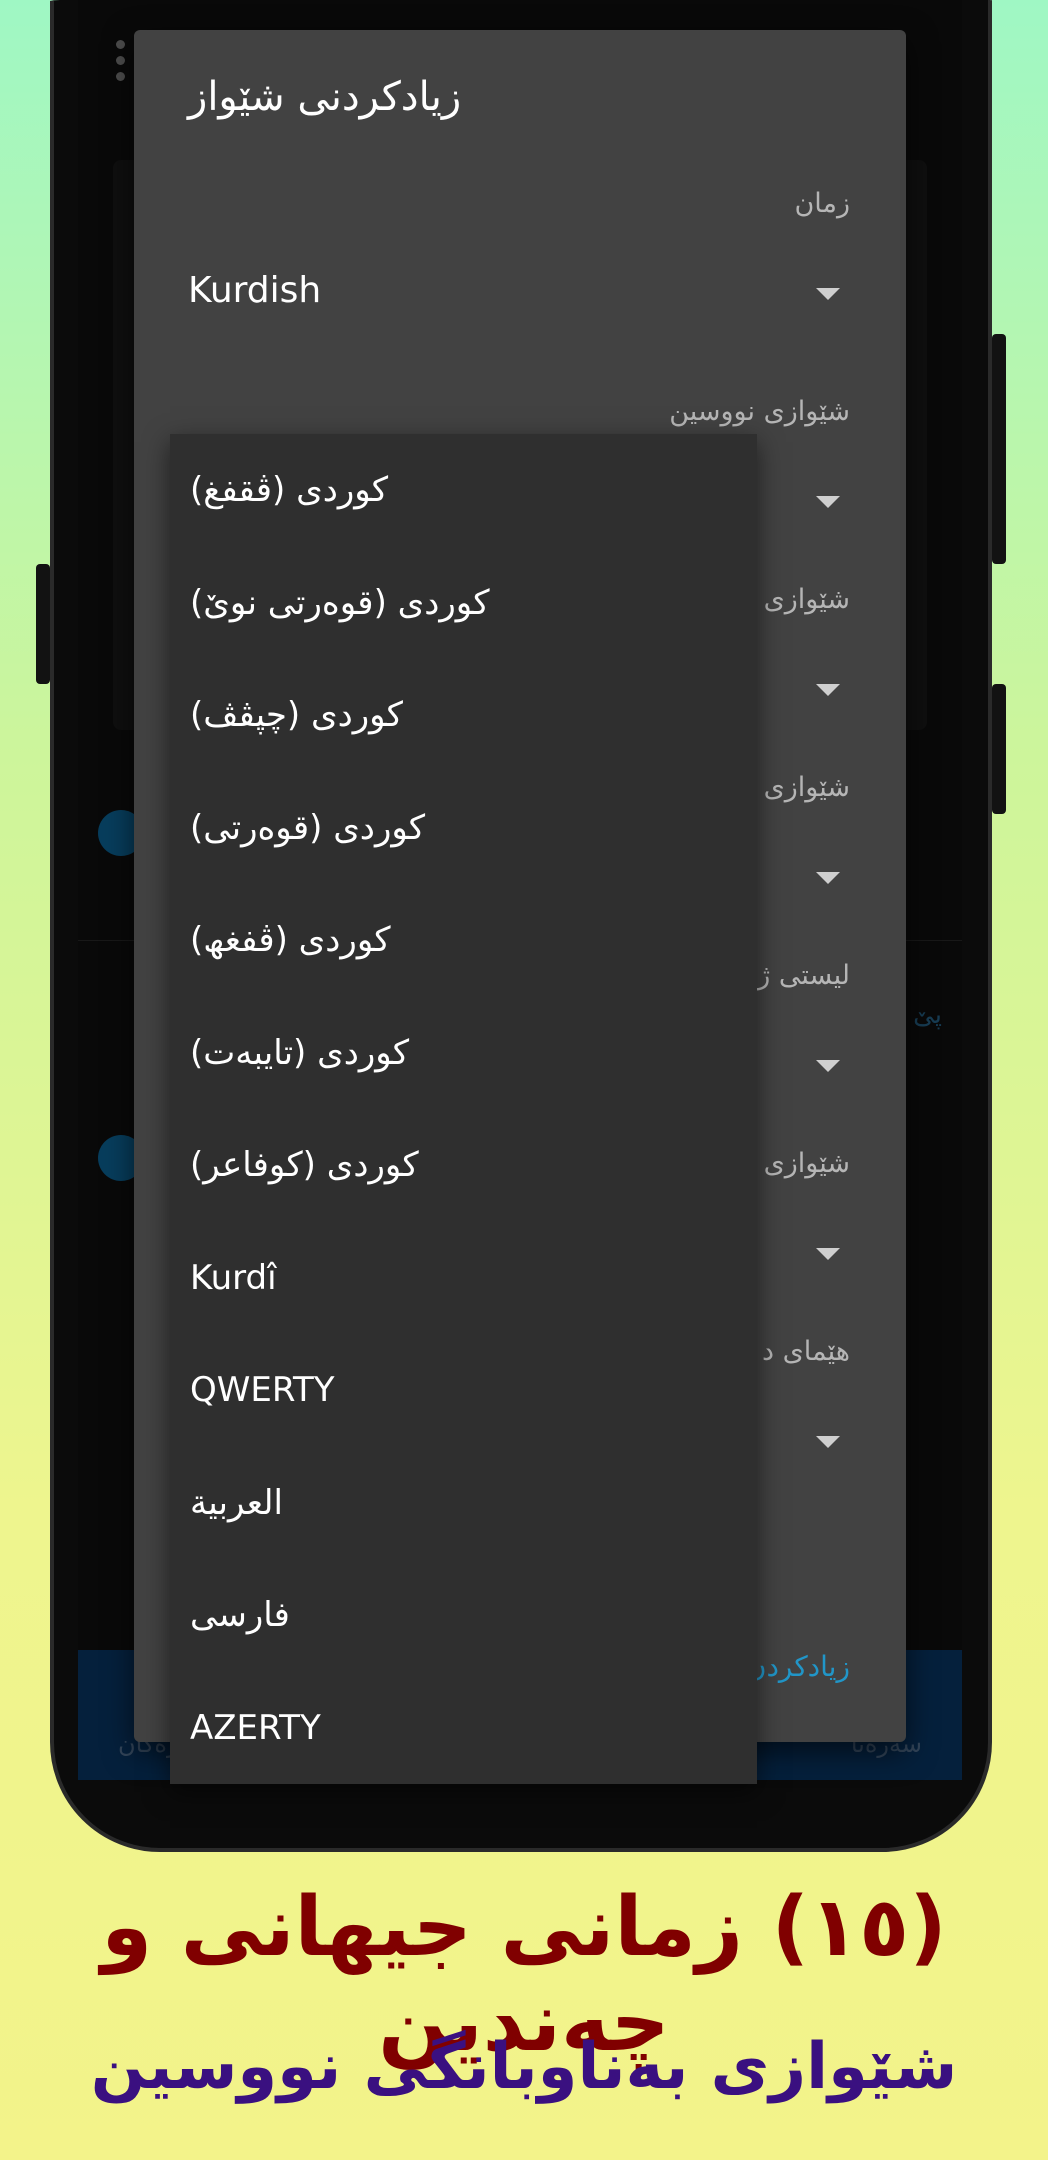 This screenshot has height=2160, width=1048. What do you see at coordinates (463, 1728) in the screenshot?
I see `dropdown-item: AZERTY` at bounding box center [463, 1728].